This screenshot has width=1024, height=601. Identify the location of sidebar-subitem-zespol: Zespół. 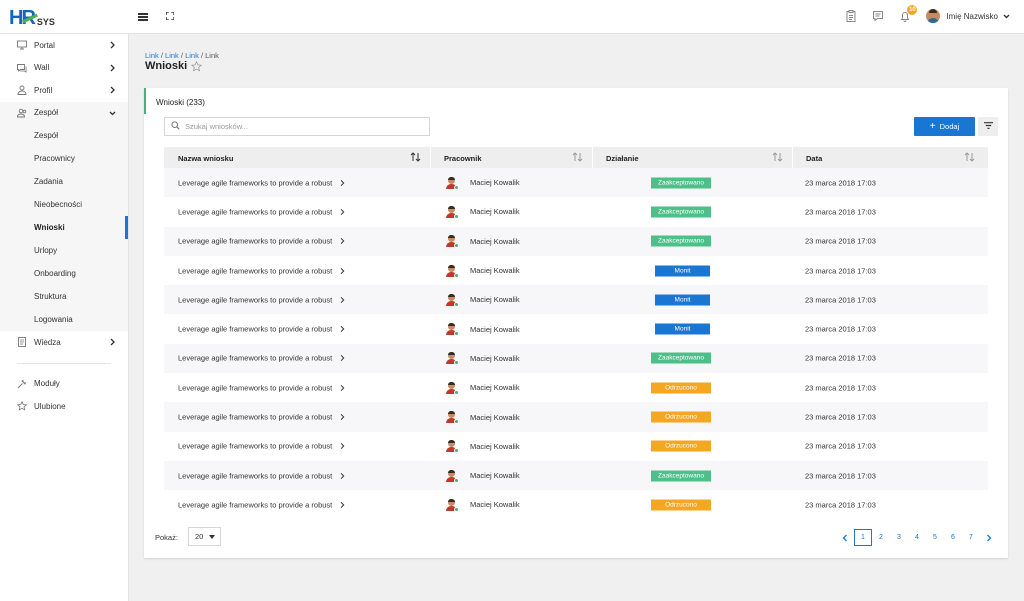
(64, 135).